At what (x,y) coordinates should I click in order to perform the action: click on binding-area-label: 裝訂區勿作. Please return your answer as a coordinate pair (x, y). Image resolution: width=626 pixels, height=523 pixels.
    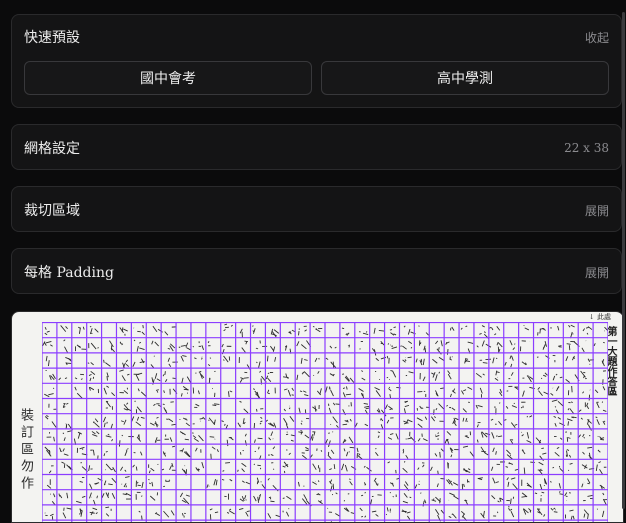
    Looking at the image, I should click on (25, 450).